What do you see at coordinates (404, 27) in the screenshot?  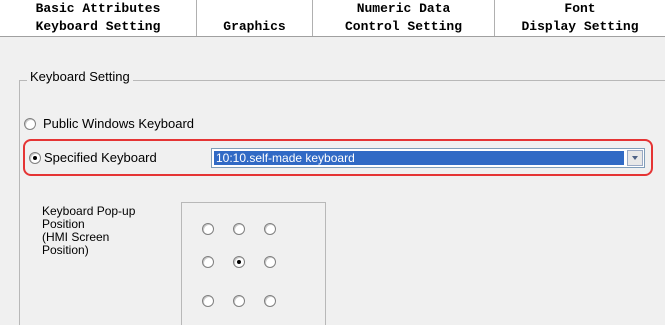 I see `tab-control-setting: Control Setting` at bounding box center [404, 27].